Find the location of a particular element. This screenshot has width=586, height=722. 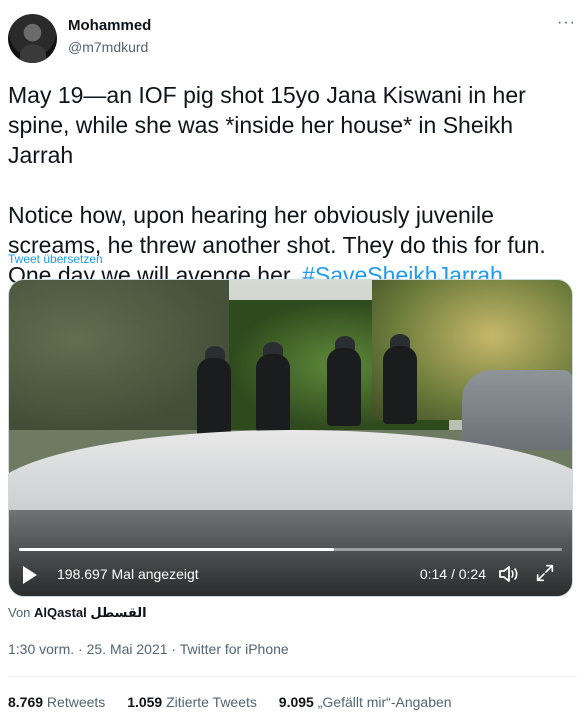

video-source: Von AlQastal القسطل is located at coordinates (77, 613).